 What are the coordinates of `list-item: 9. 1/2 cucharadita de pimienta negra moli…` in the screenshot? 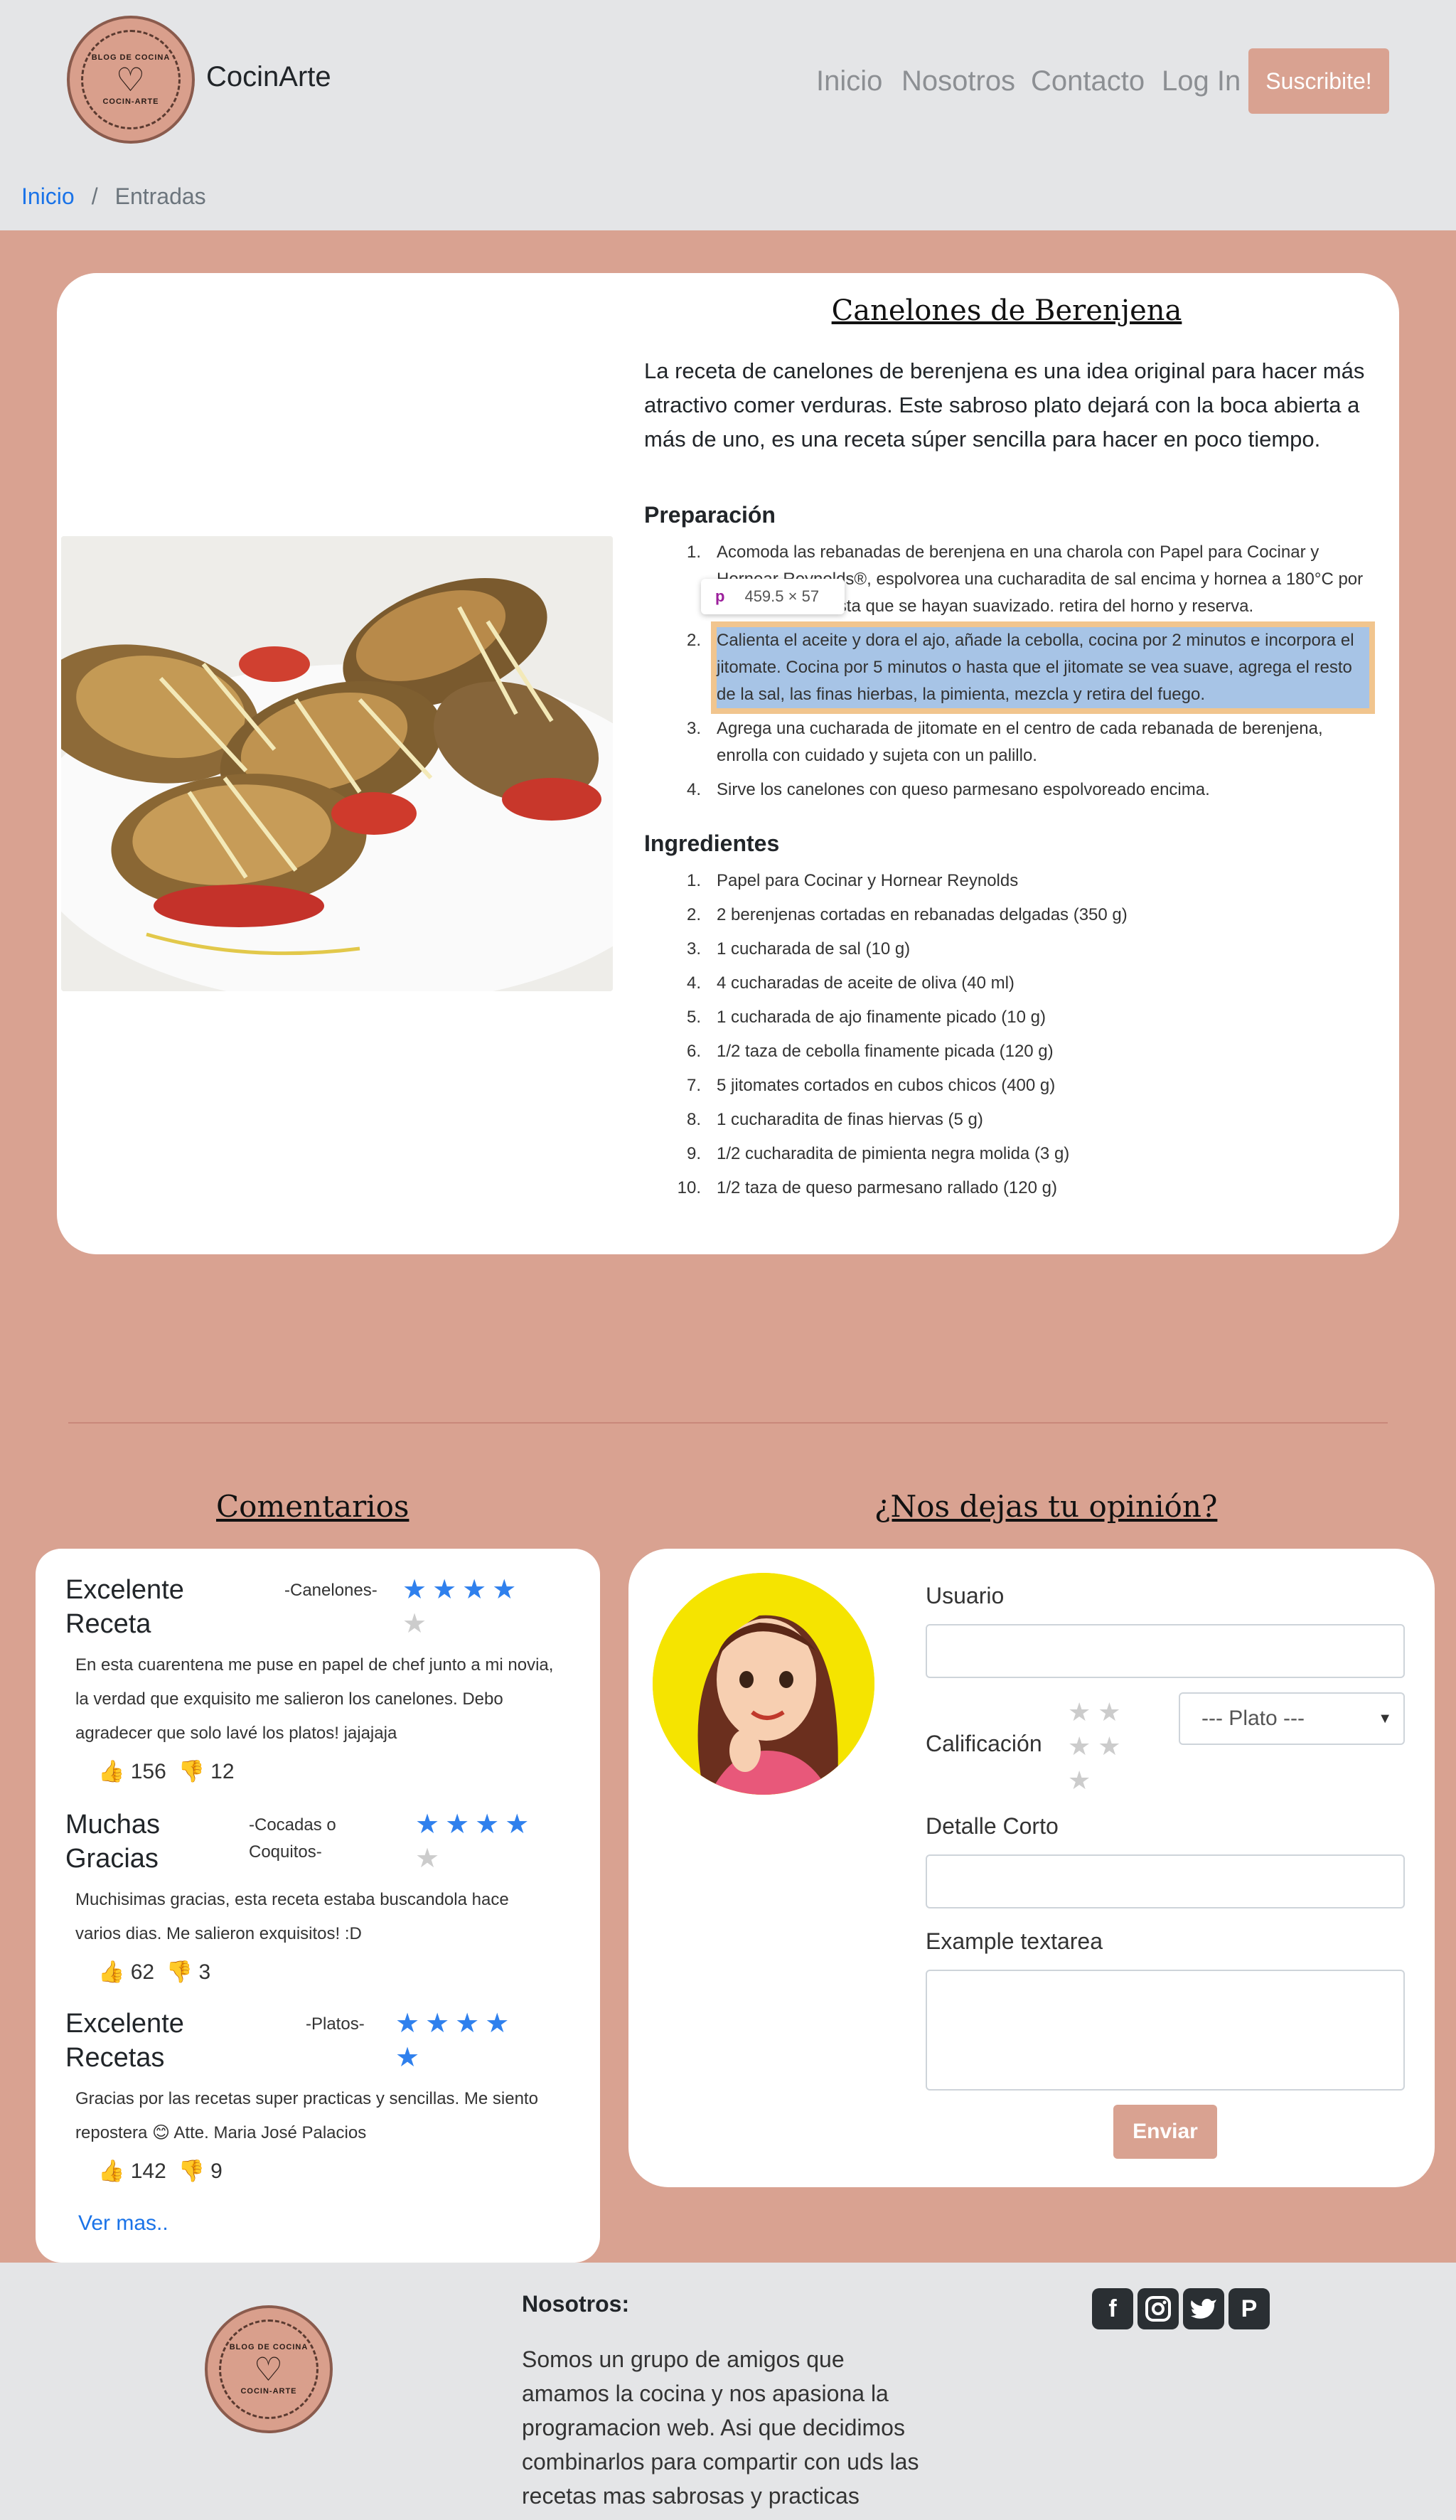 It's located at (1018, 1154).